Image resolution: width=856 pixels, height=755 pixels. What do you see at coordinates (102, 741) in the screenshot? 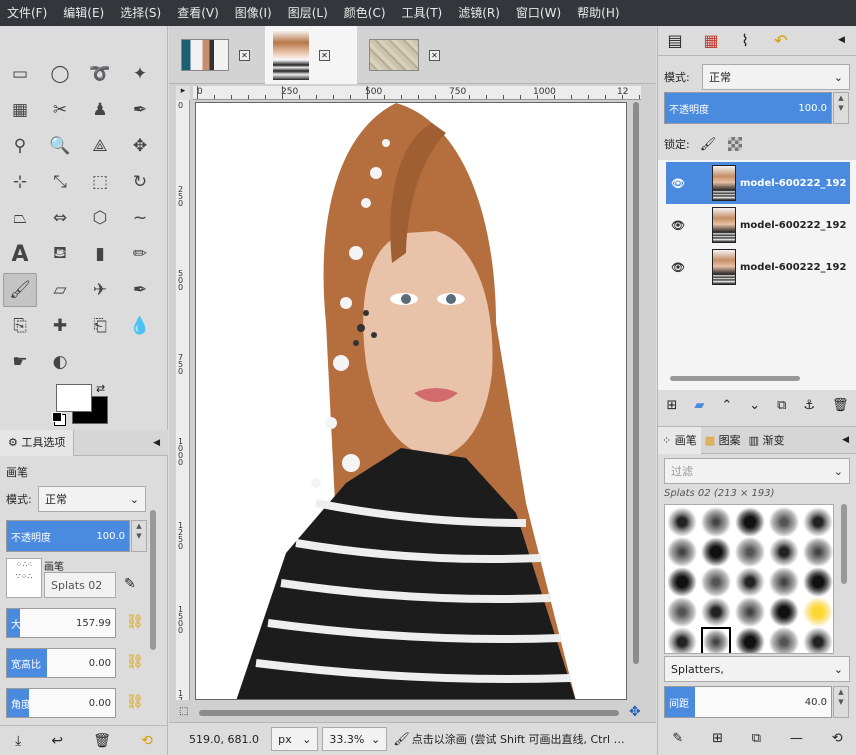
I see `delete-options-icon: 🗑` at bounding box center [102, 741].